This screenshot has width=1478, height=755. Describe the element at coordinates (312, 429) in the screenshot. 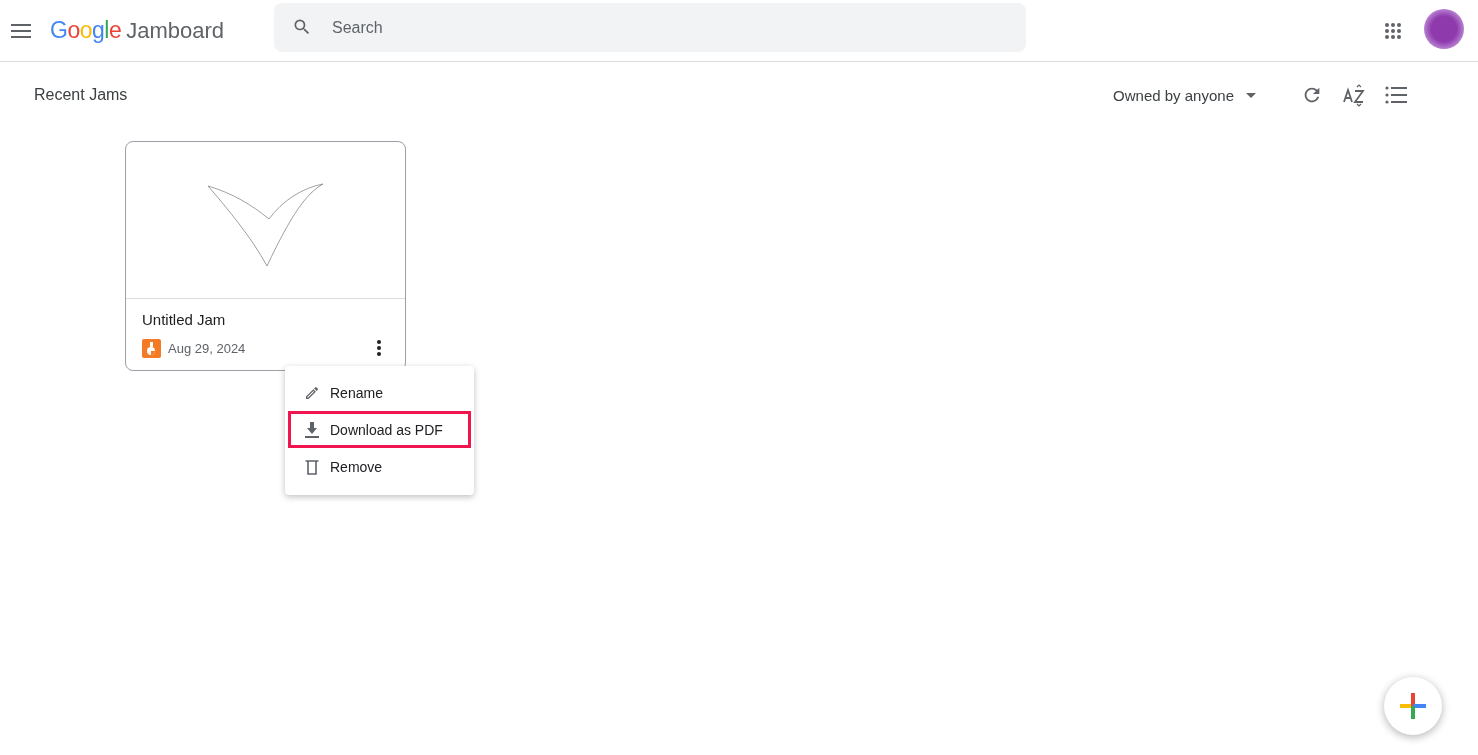

I see `download-icon` at that location.